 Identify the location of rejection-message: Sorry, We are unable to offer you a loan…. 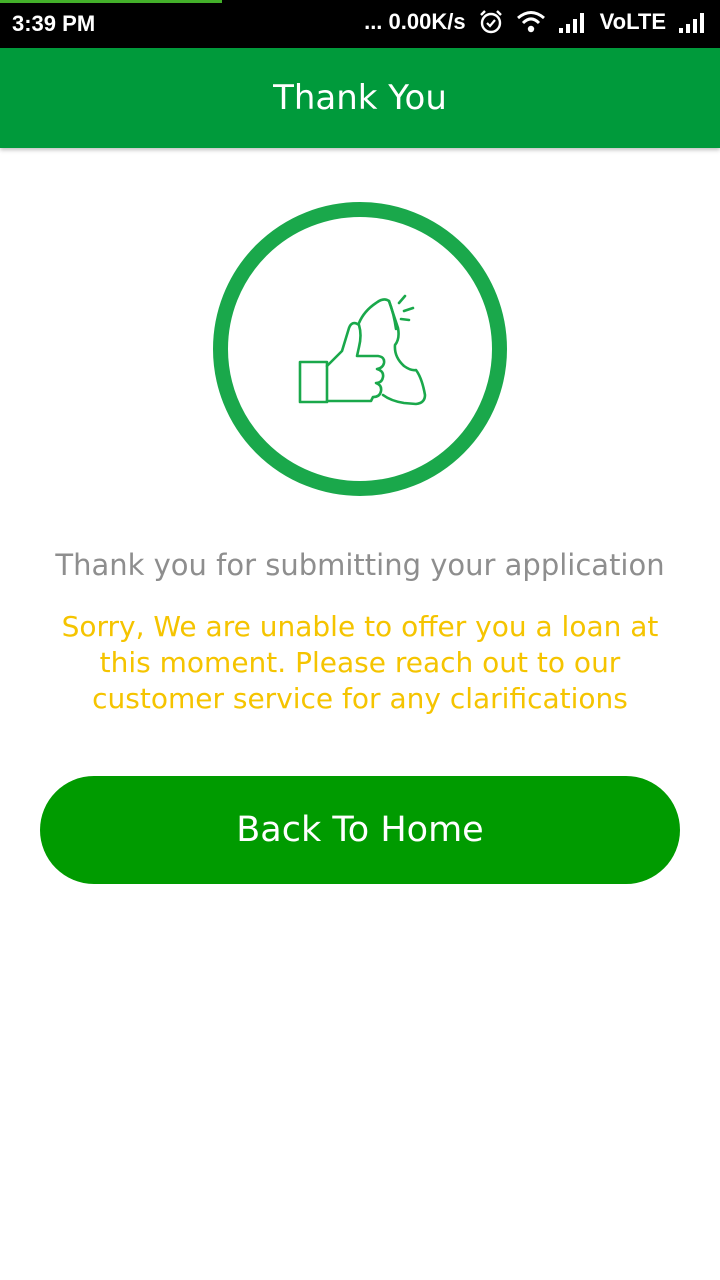
(360, 662).